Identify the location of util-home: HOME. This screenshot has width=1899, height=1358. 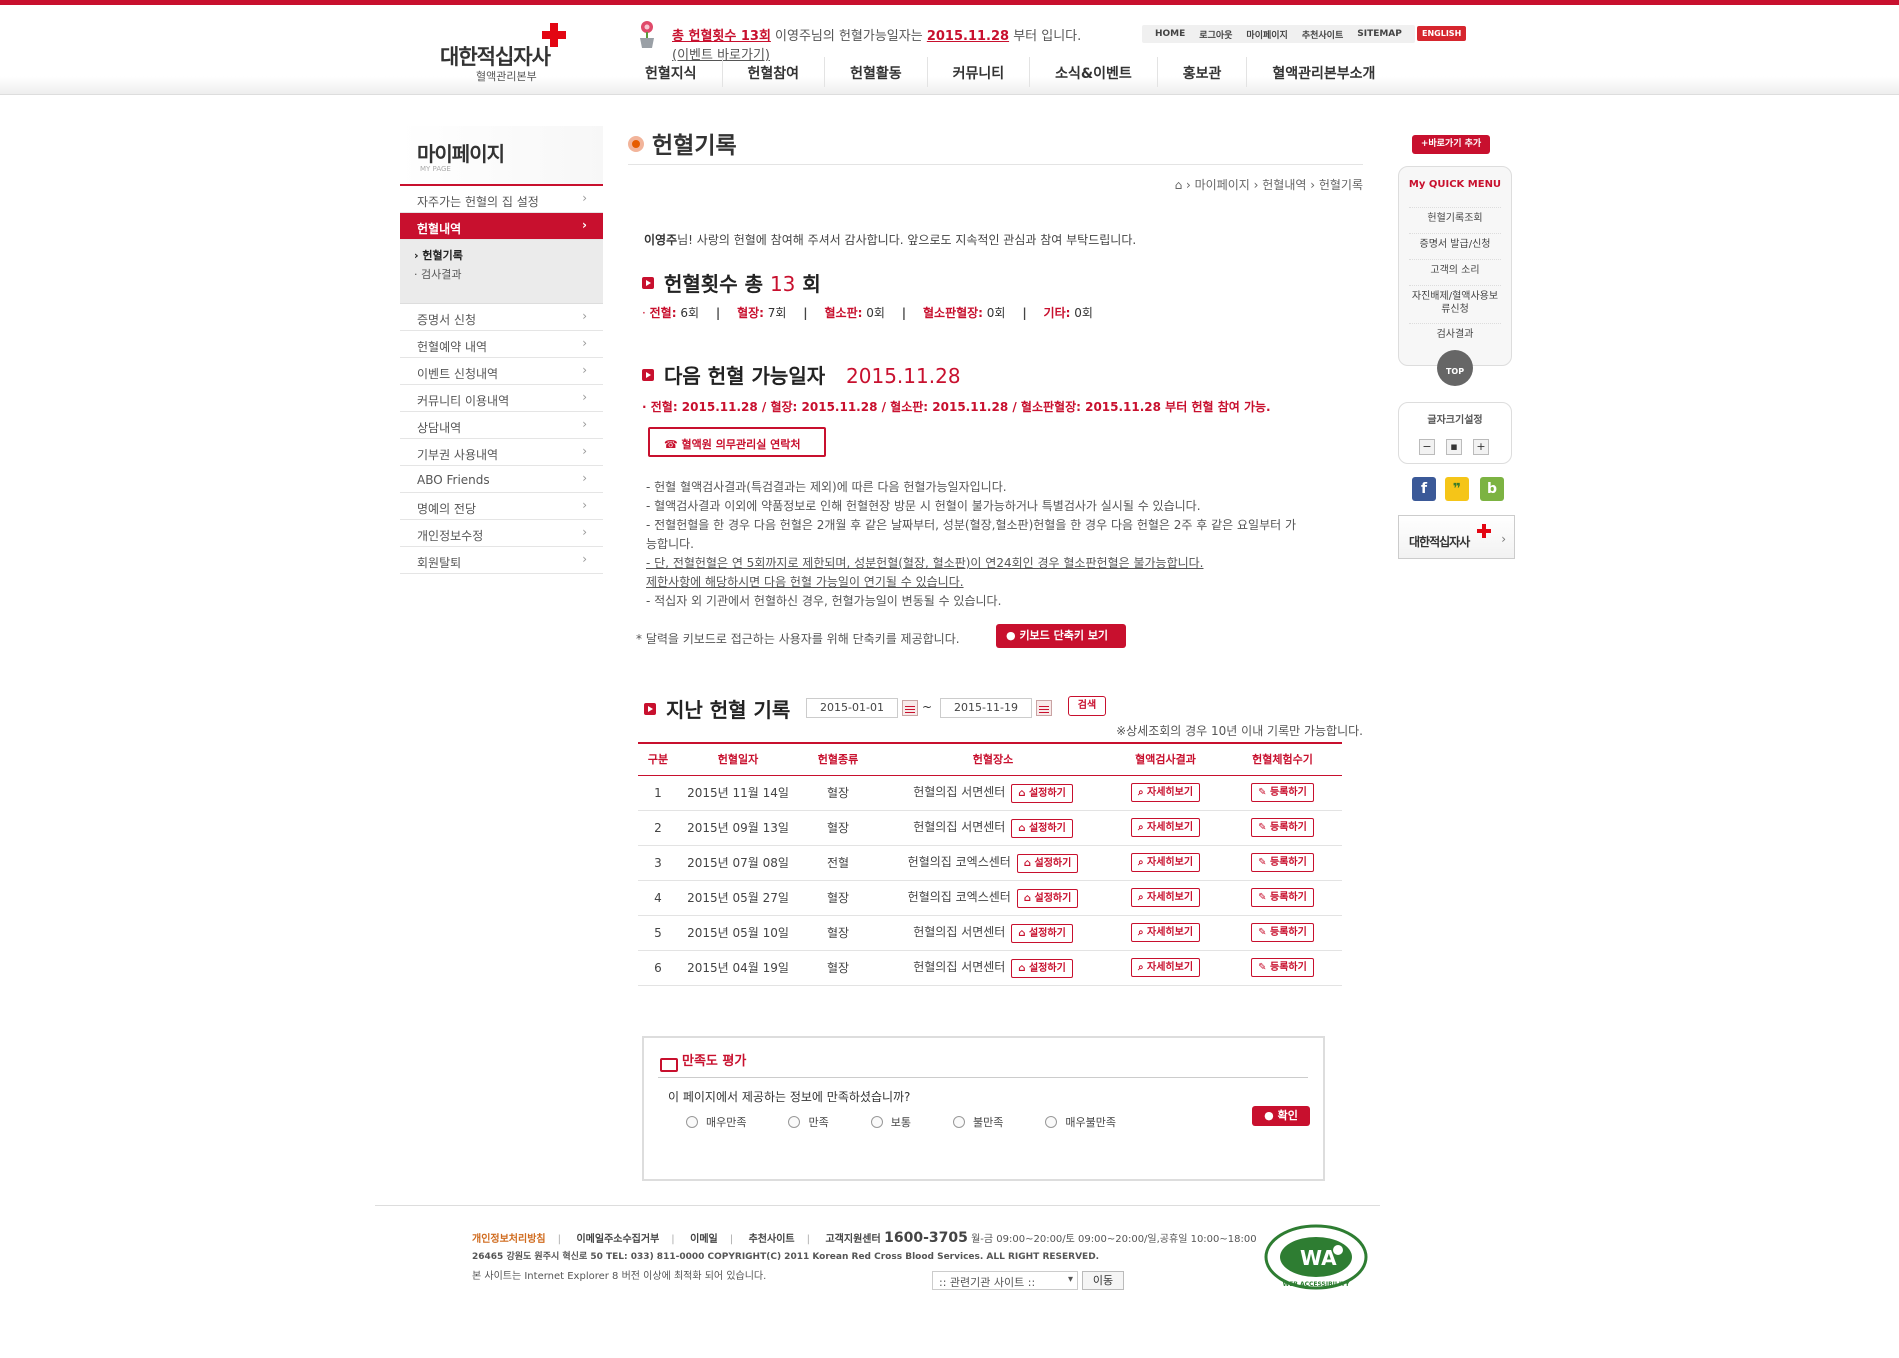
(1170, 34).